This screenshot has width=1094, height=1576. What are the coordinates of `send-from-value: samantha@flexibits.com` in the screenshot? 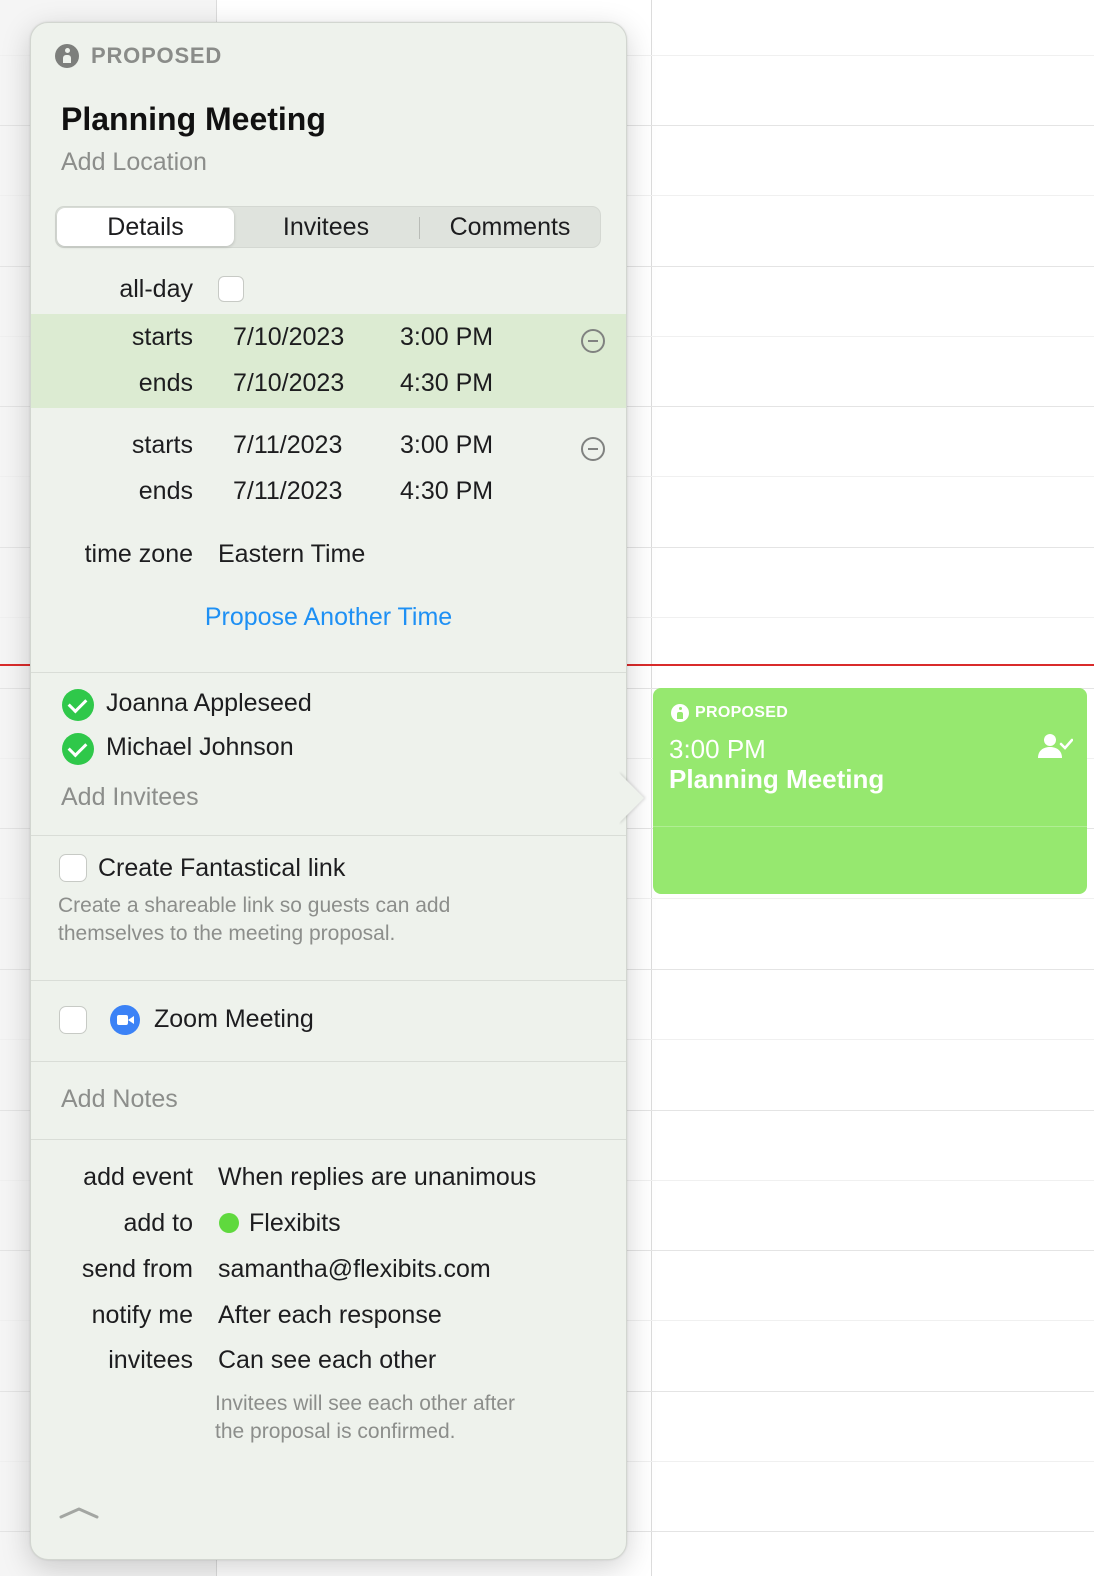 It's located at (354, 1269).